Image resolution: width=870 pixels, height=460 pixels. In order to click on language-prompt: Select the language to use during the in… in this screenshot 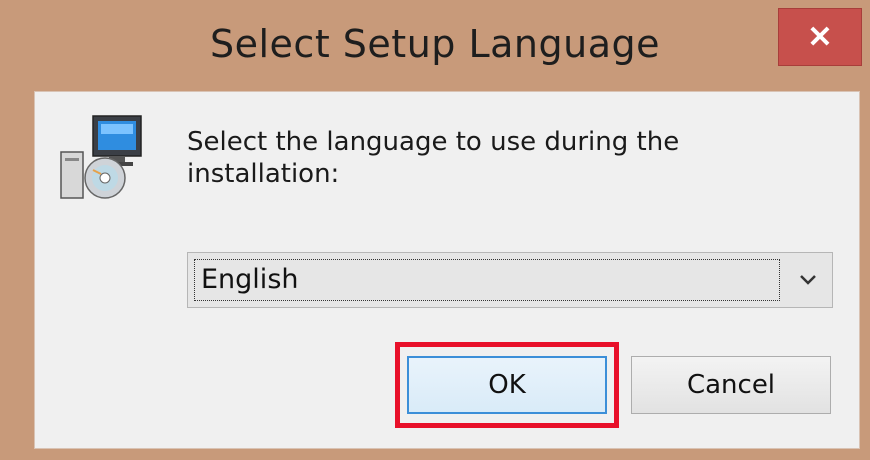, I will do `click(433, 158)`.